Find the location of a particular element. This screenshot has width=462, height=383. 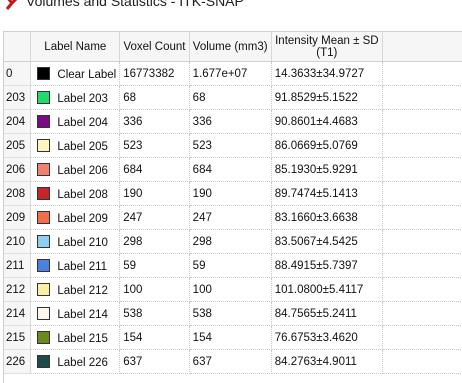

cell-label-name: Label 211 is located at coordinates (75, 265).